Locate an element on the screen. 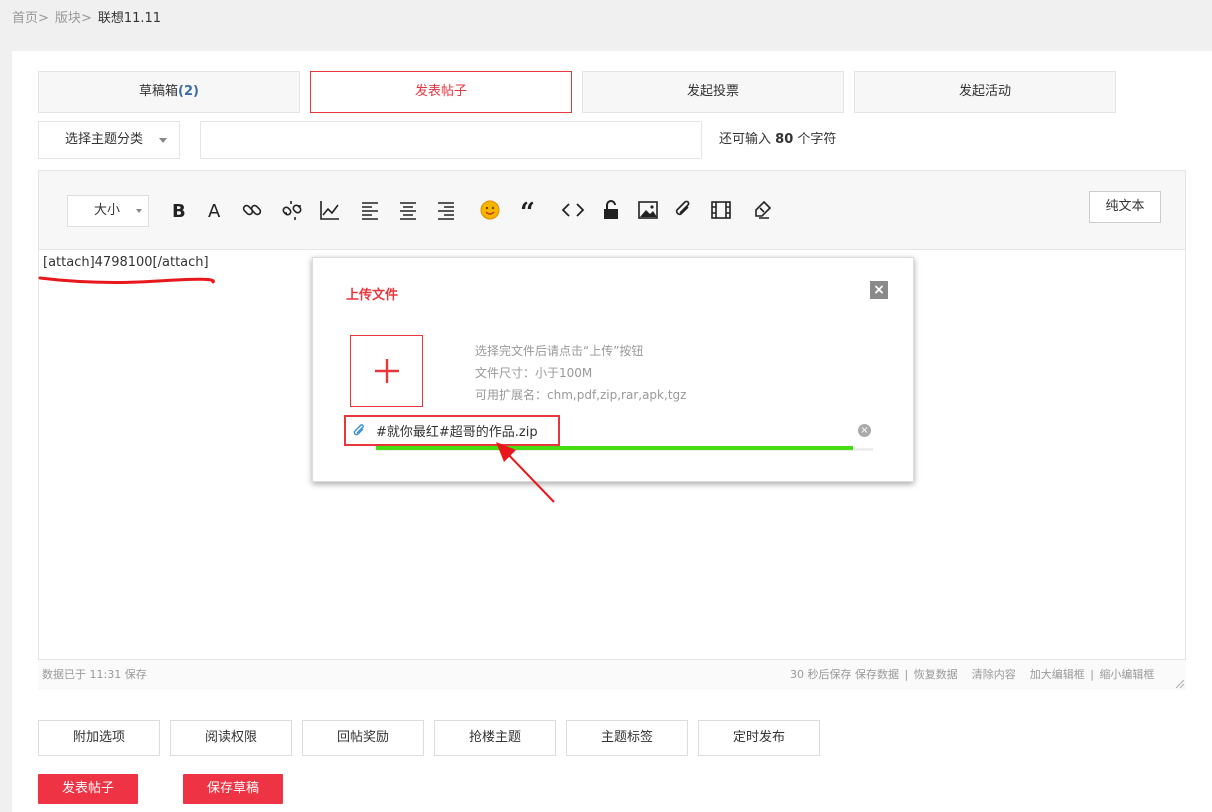 The image size is (1212, 812). extensions-hint: 可用扩展名：chm,pdf,zip,rar,apk,tgz is located at coordinates (581, 395).